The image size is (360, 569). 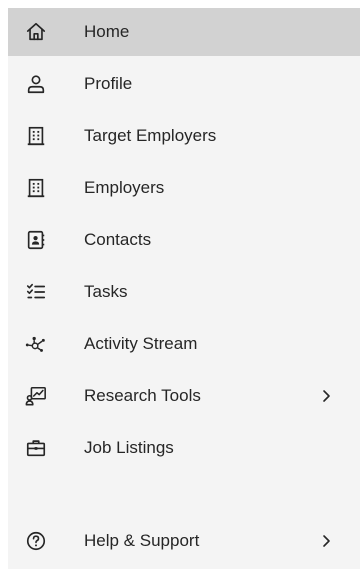 What do you see at coordinates (184, 188) in the screenshot?
I see `nav-item-employers: Employers` at bounding box center [184, 188].